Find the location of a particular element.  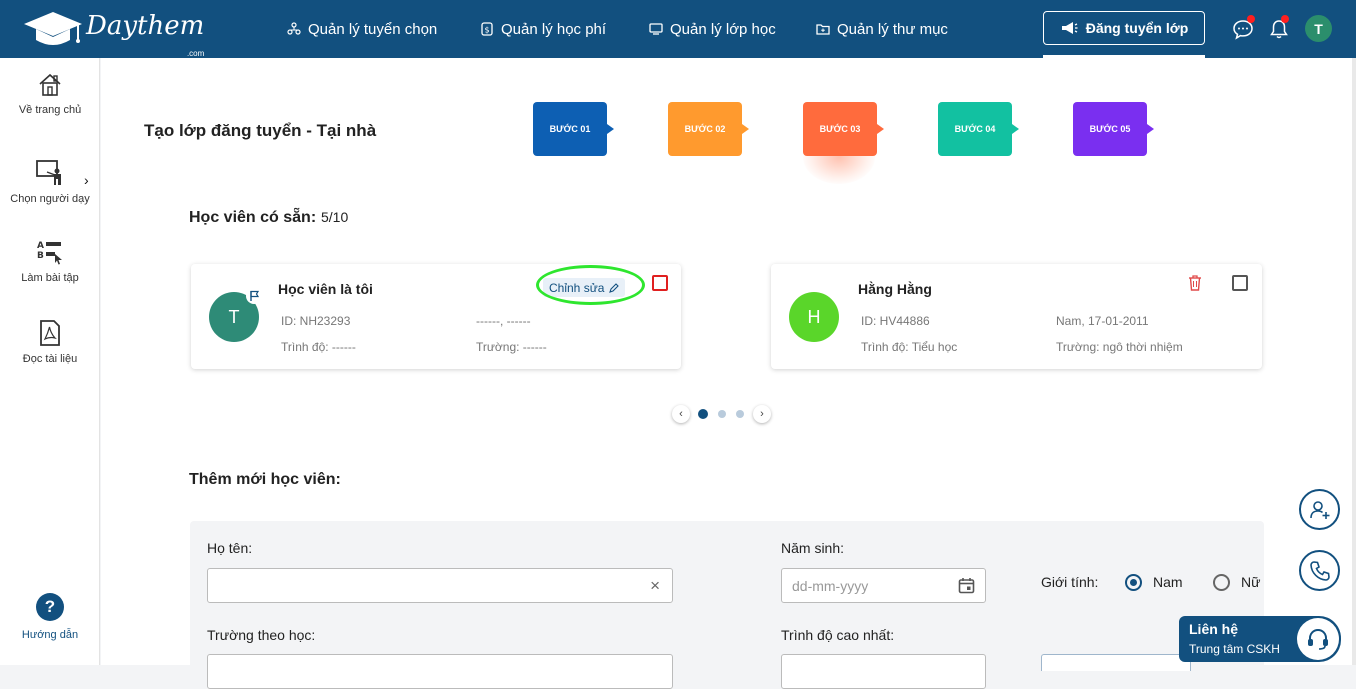

step-4: BƯỚC 04 is located at coordinates (978, 129).